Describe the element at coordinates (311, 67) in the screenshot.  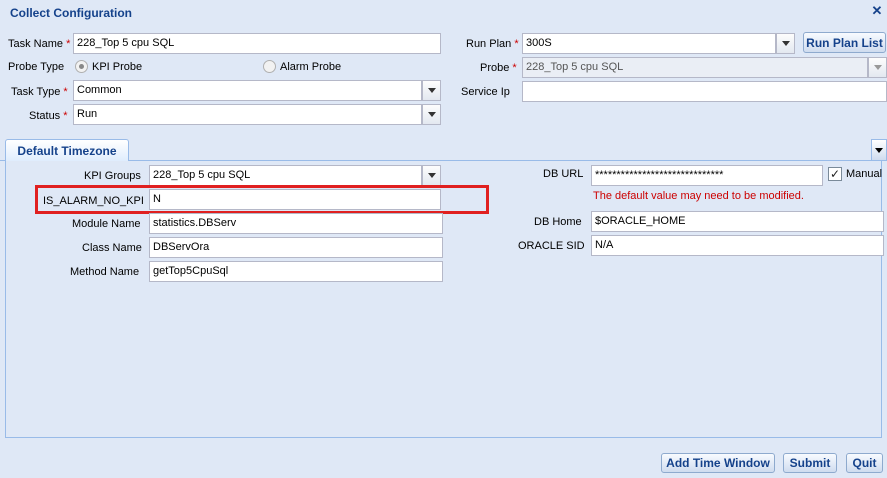
I see `alarm-probe-label: Alarm Probe` at that location.